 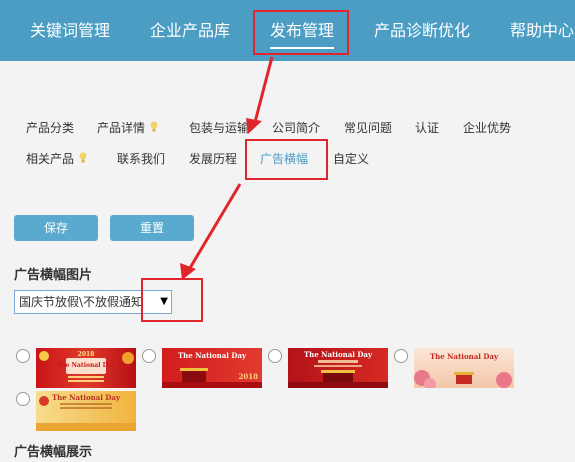 I want to click on tab-label: 自定义, so click(x=351, y=159).